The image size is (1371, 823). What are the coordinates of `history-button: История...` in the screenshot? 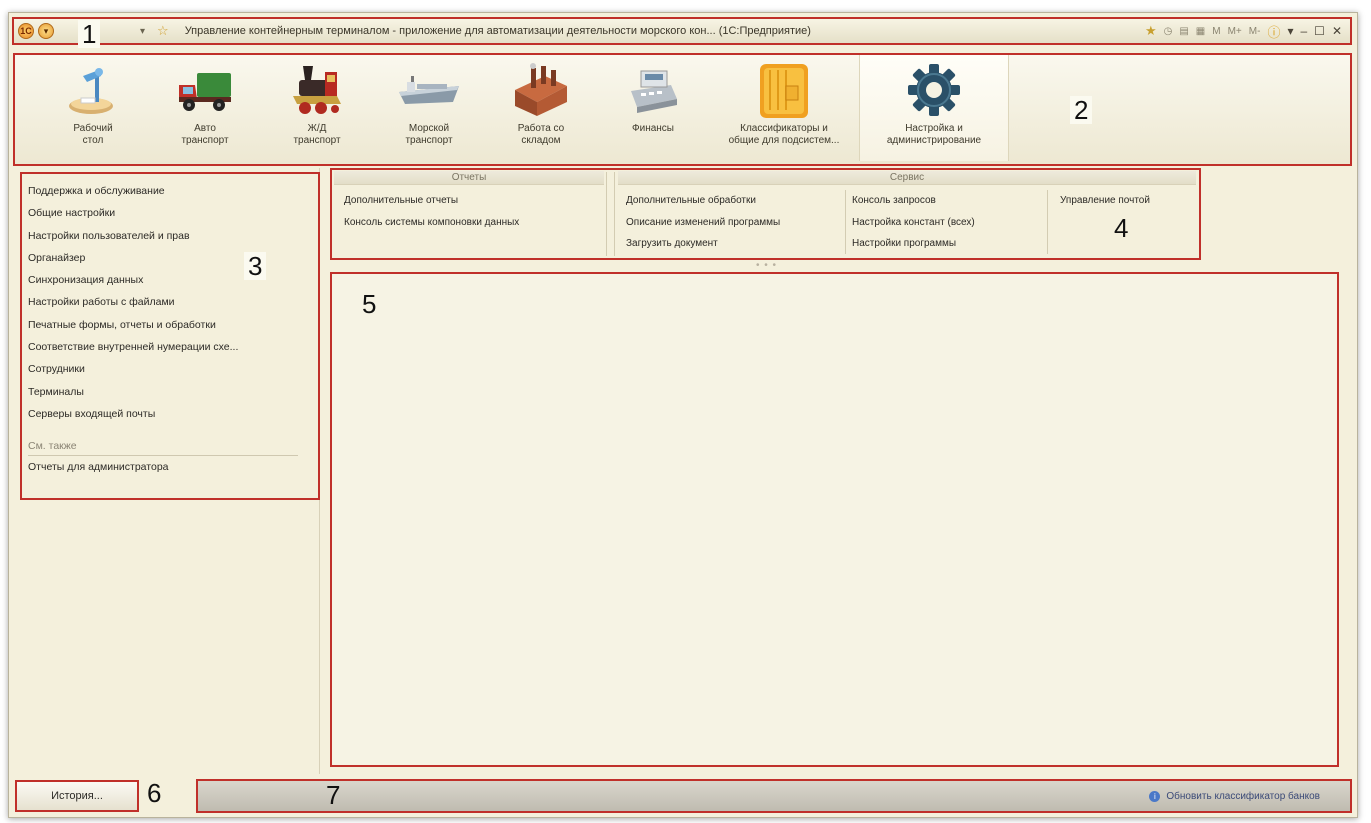 It's located at (77, 796).